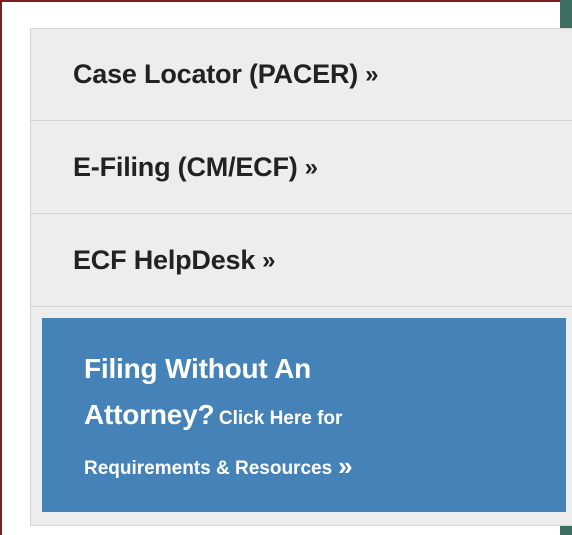  What do you see at coordinates (216, 74) in the screenshot?
I see `case-locator-label: Case Locator (PACER)` at bounding box center [216, 74].